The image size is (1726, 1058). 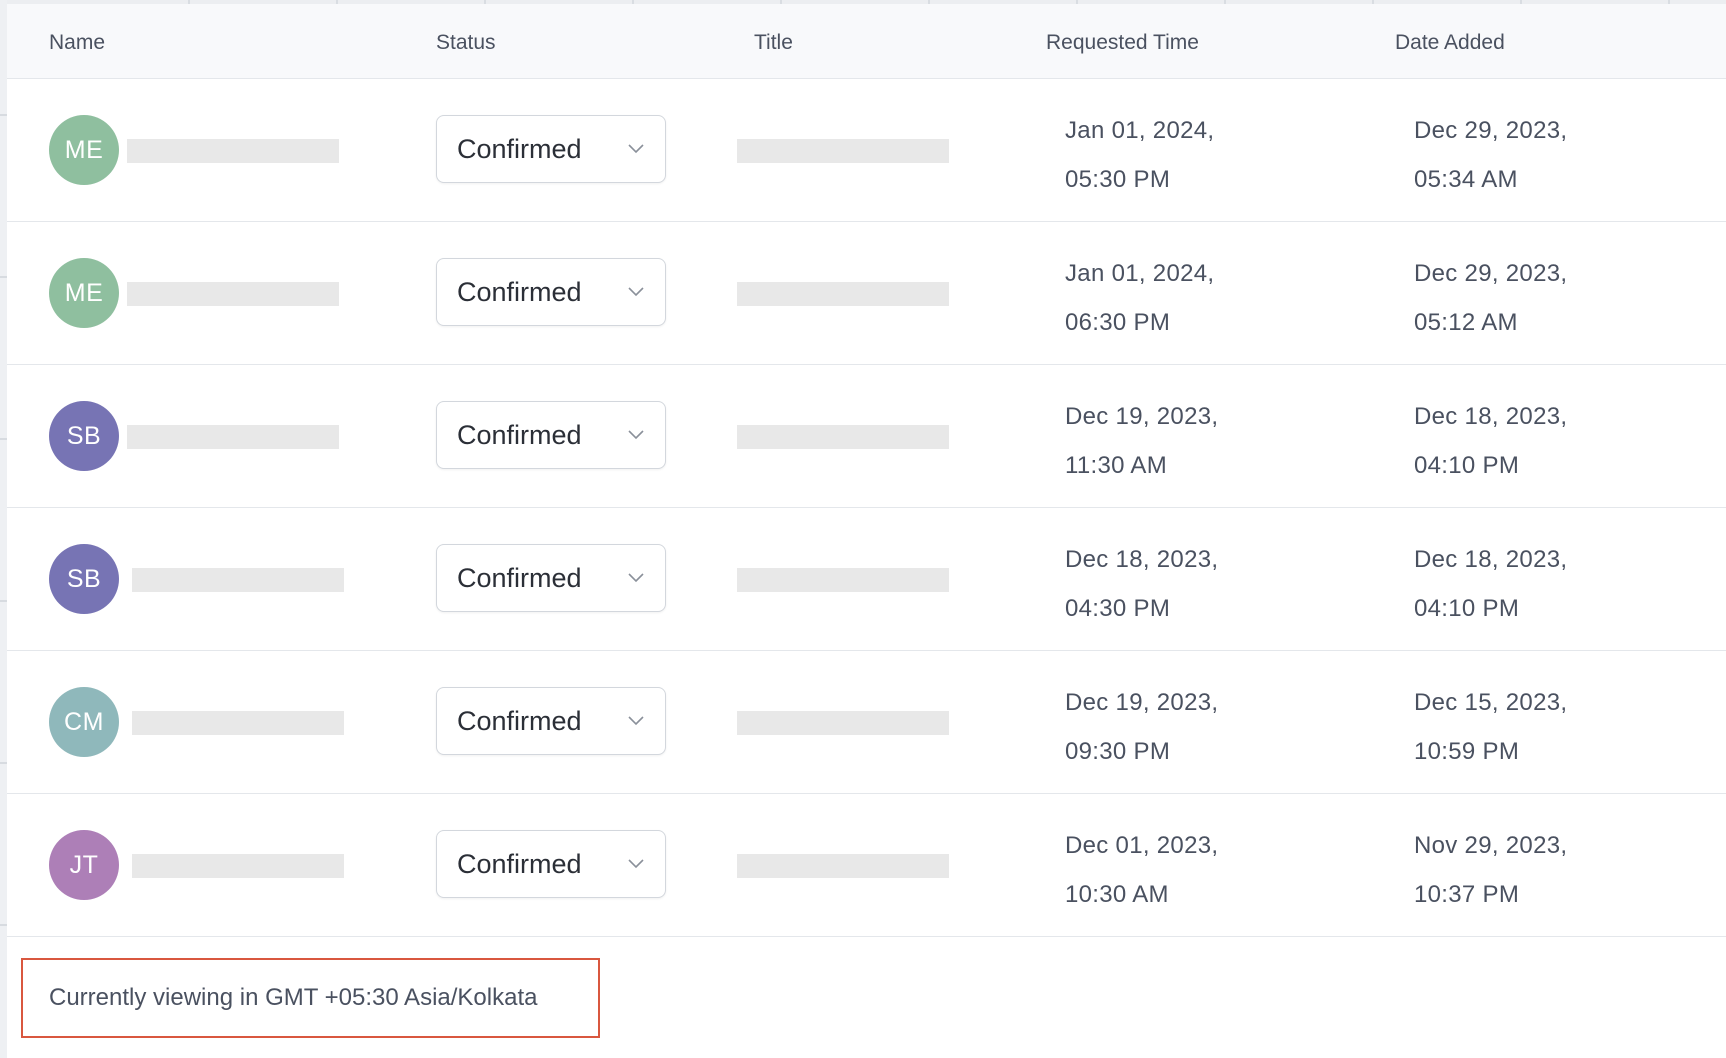 I want to click on column-header-date-added: Date Added, so click(x=1450, y=43).